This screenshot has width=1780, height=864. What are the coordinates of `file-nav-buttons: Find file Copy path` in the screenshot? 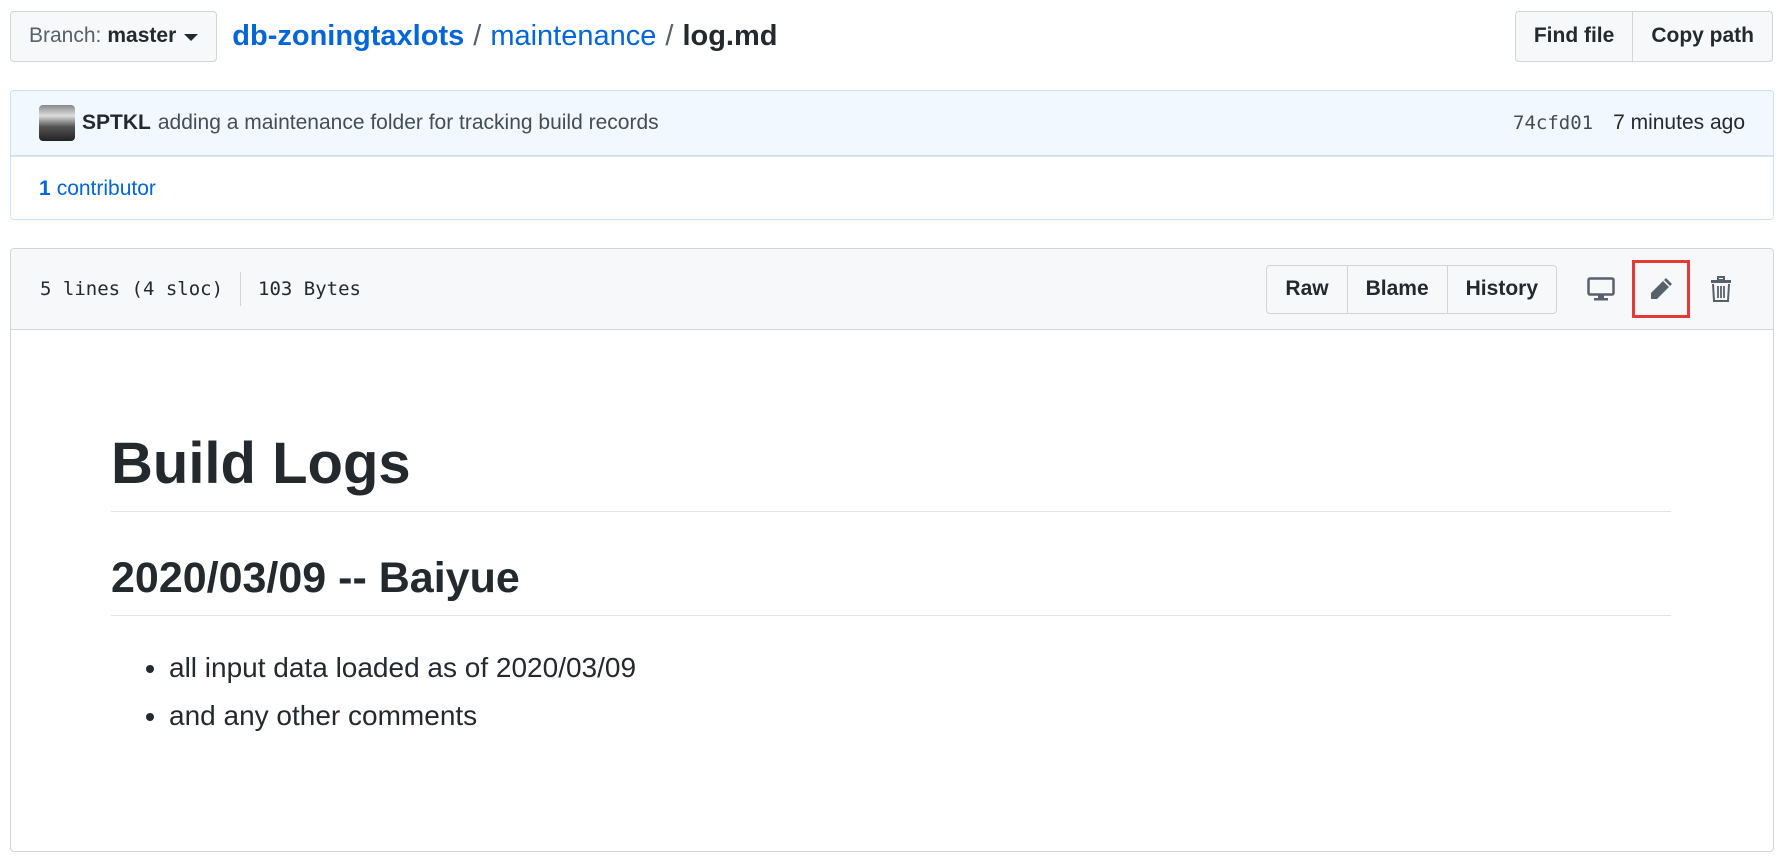 It's located at (1643, 36).